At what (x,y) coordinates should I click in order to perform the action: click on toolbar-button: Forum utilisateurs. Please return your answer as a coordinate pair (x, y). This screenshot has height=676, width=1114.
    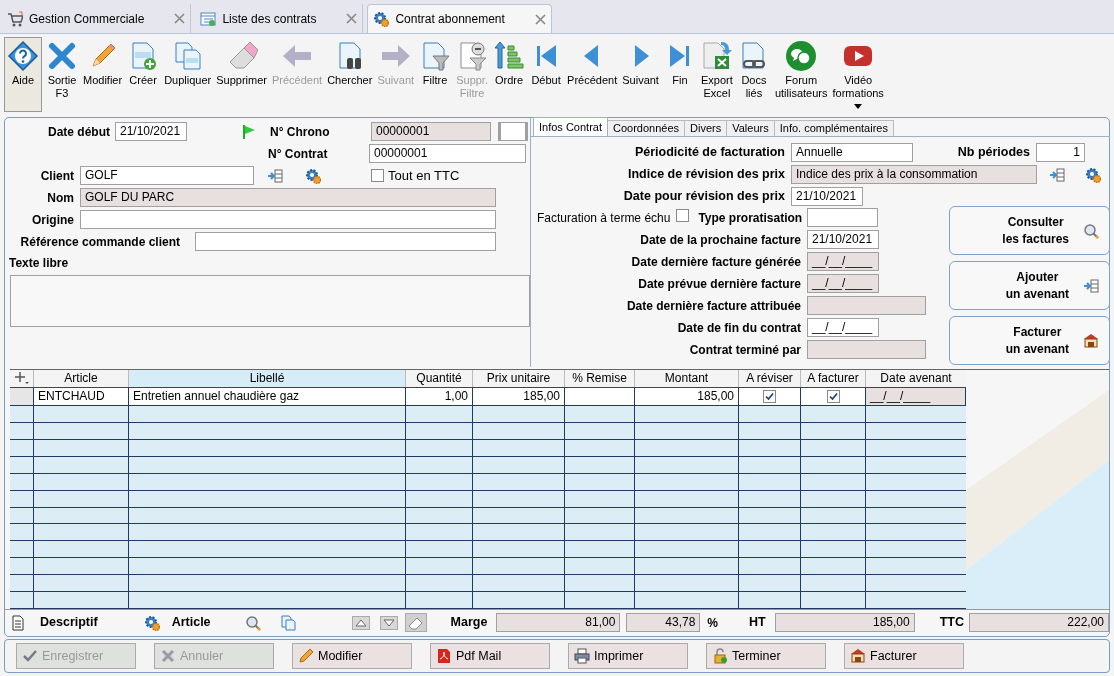
    Looking at the image, I should click on (801, 69).